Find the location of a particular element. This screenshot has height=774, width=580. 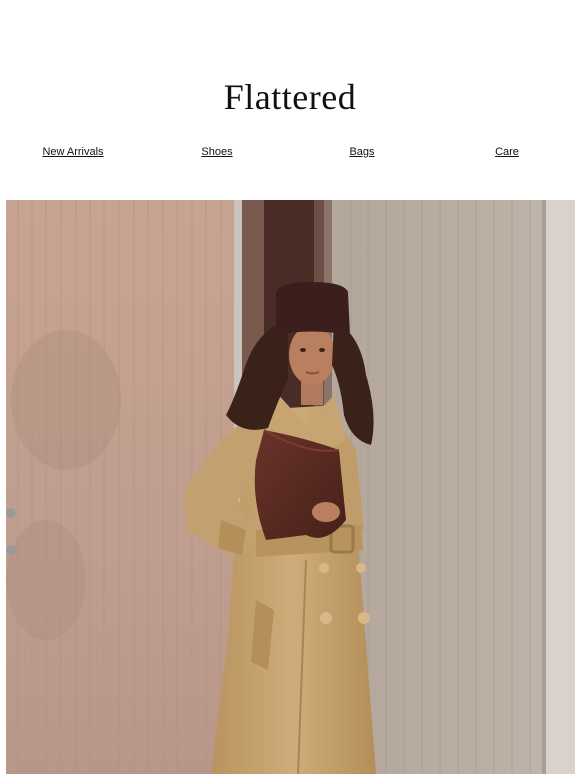

main-nav: New Arrivals Shoes Bags Care is located at coordinates (290, 155).